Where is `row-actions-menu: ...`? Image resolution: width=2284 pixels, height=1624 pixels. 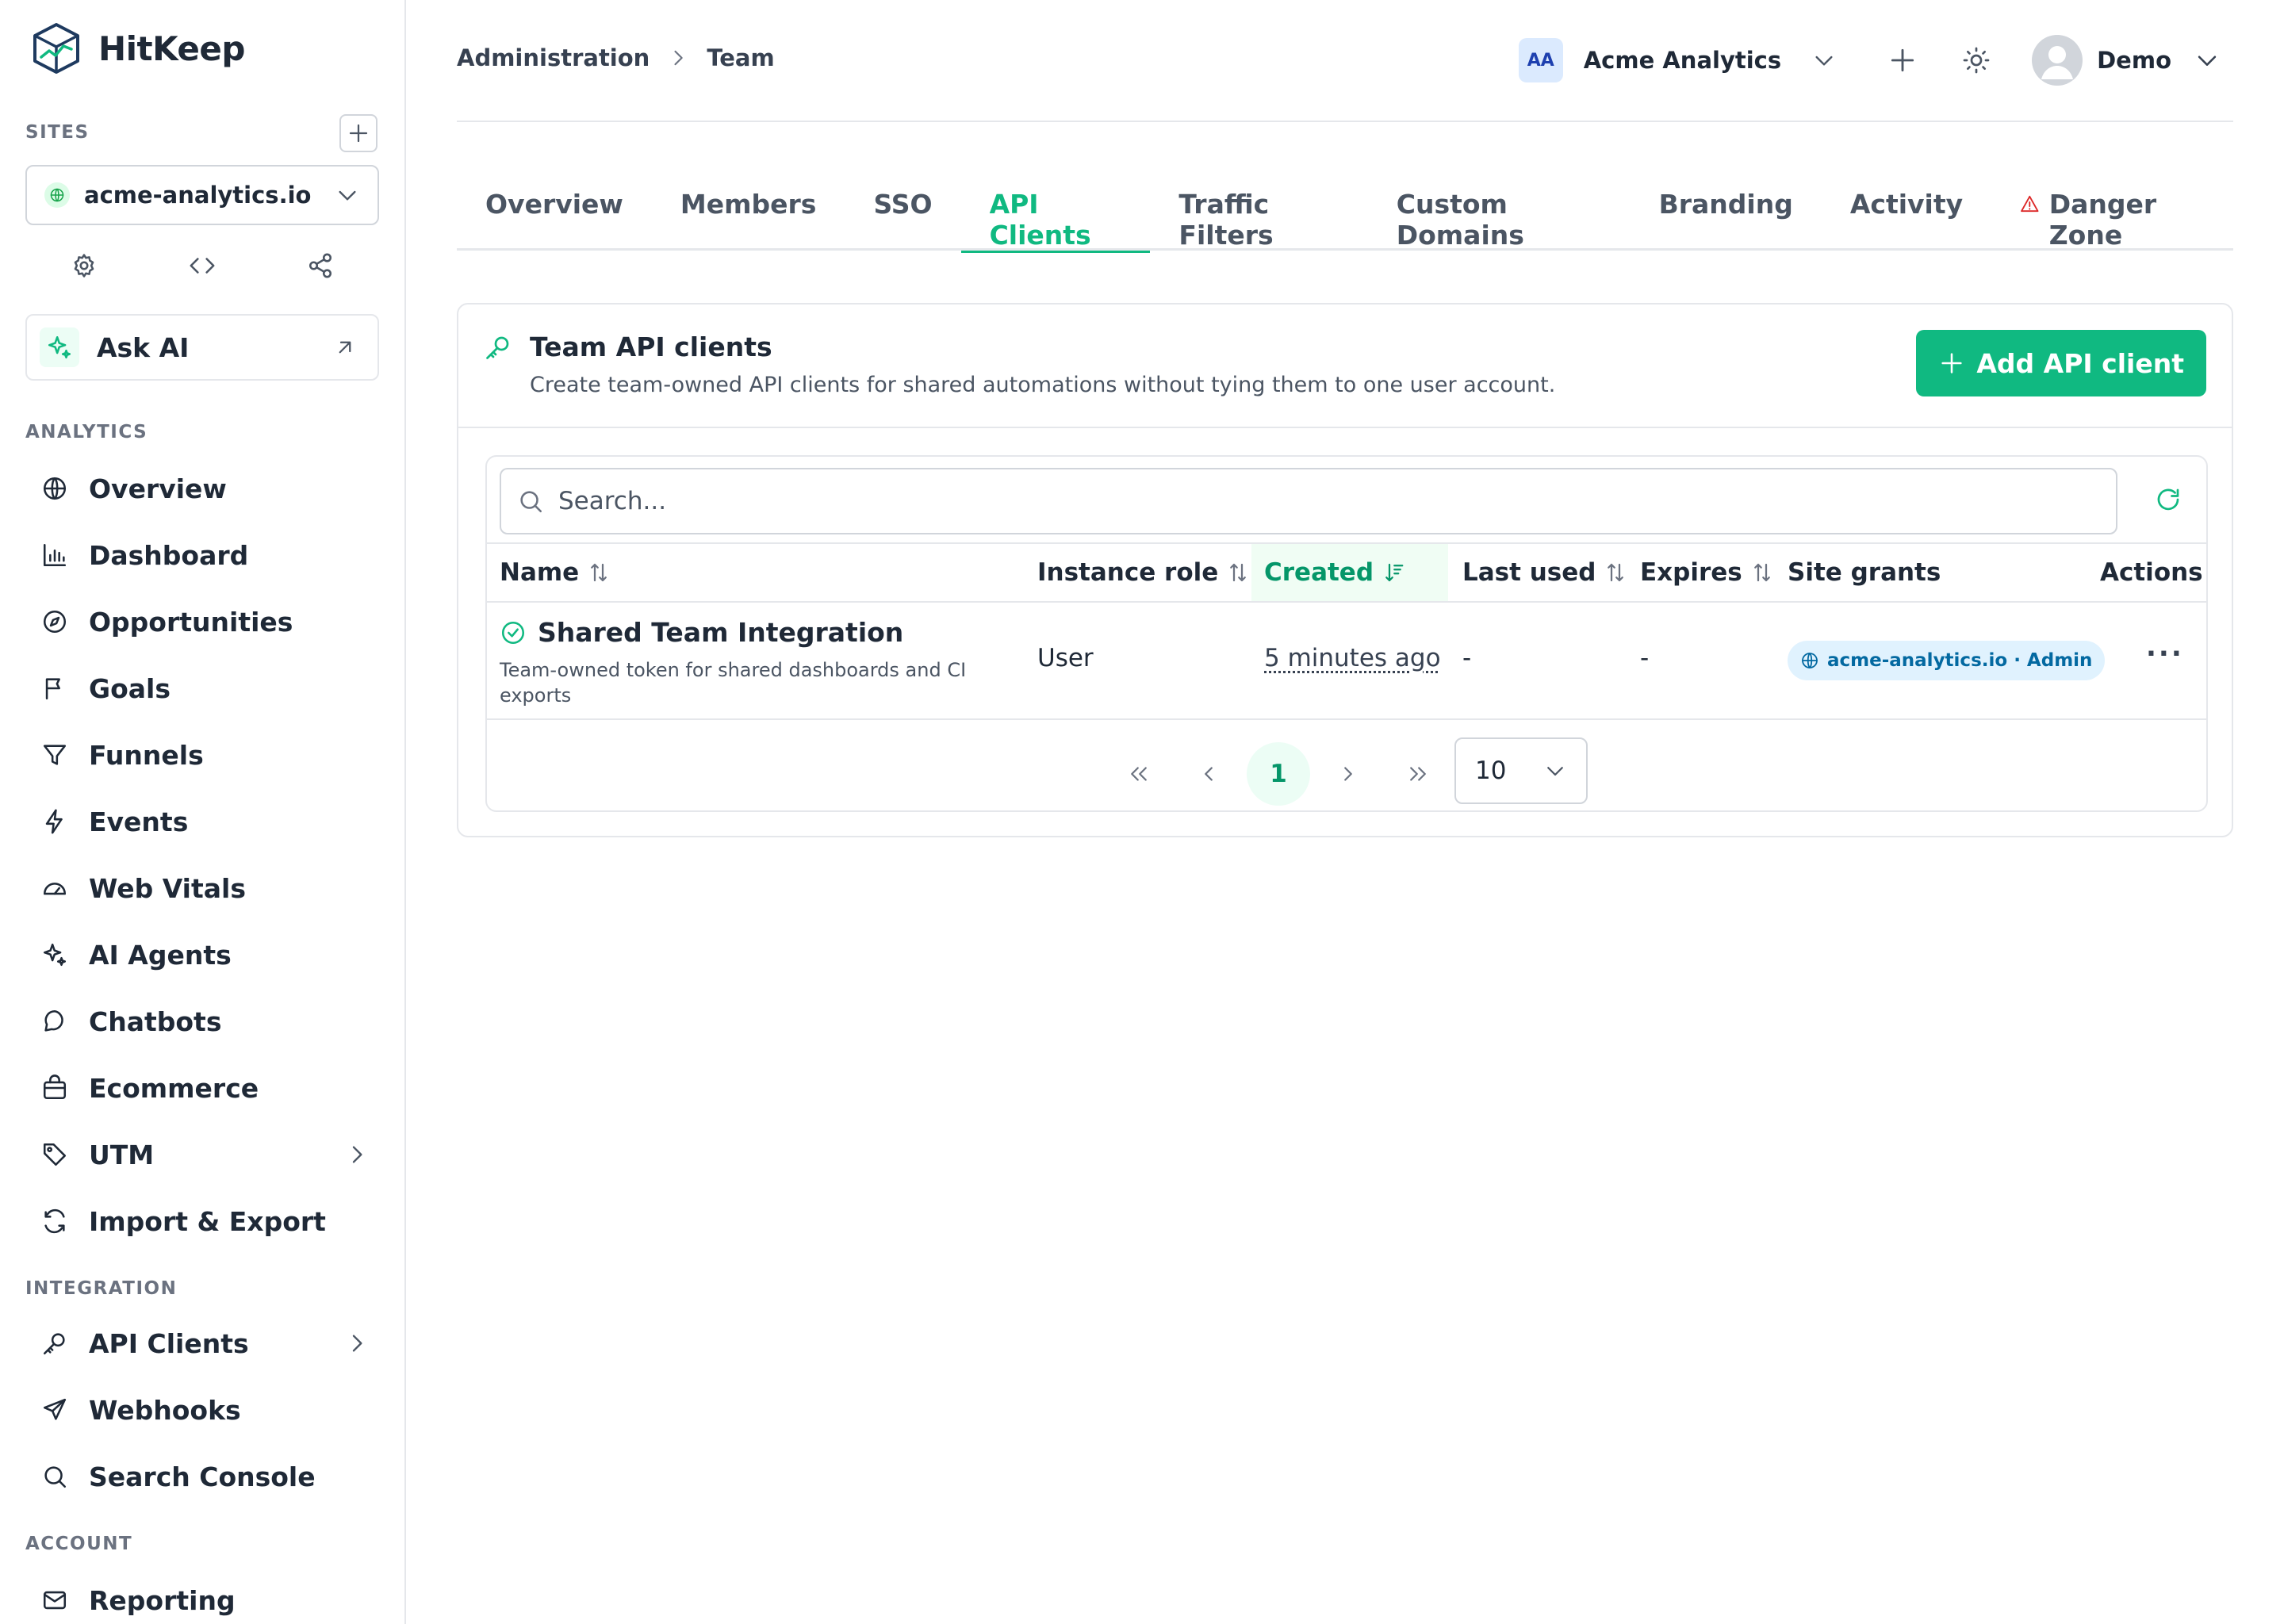
row-actions-menu: ... is located at coordinates (2165, 647).